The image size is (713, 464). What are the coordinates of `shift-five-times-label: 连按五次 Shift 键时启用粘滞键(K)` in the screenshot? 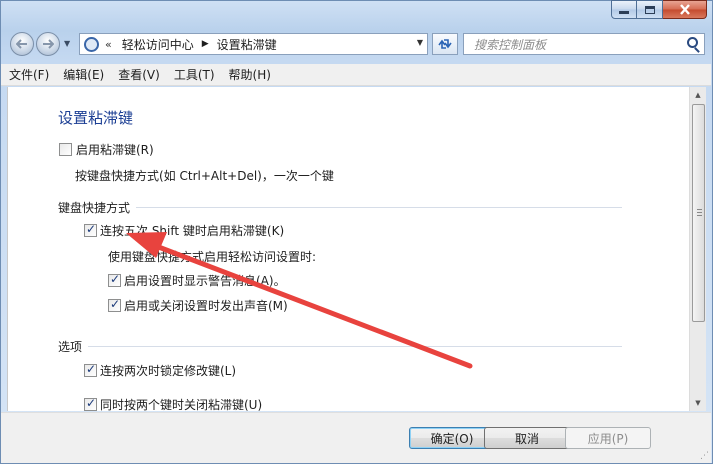 It's located at (192, 230).